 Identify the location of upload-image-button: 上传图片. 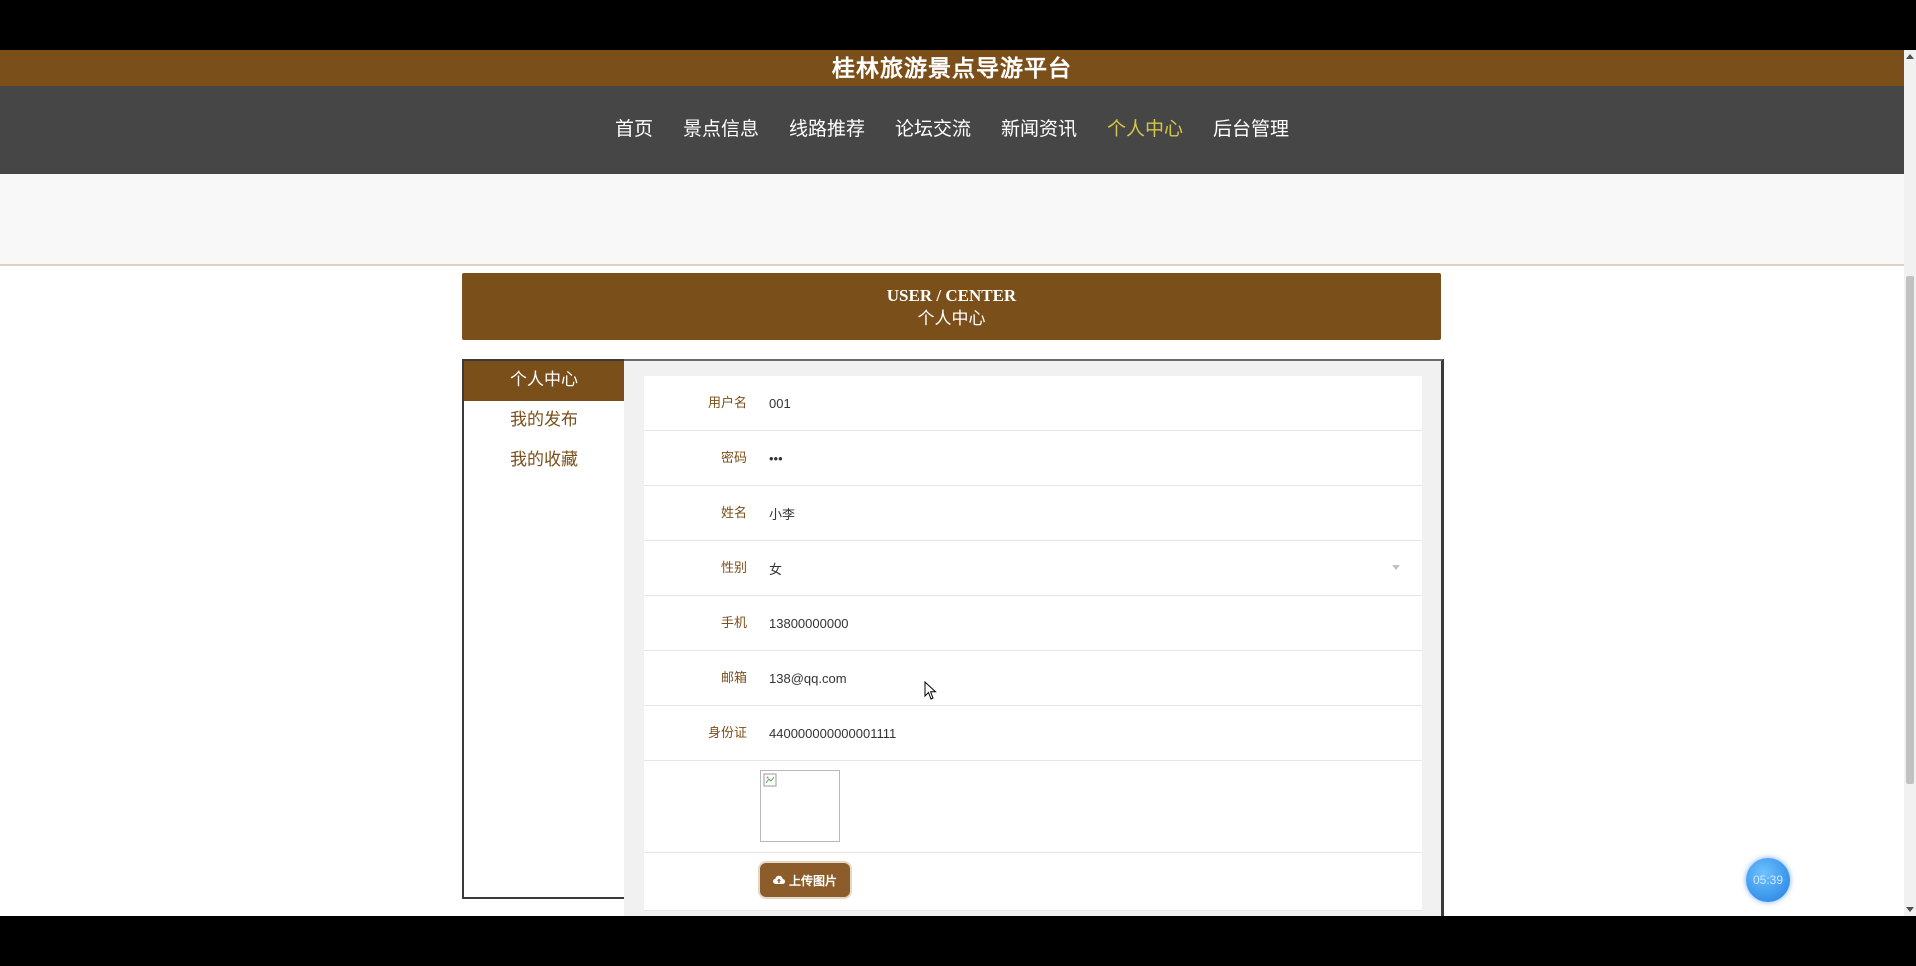
(805, 880).